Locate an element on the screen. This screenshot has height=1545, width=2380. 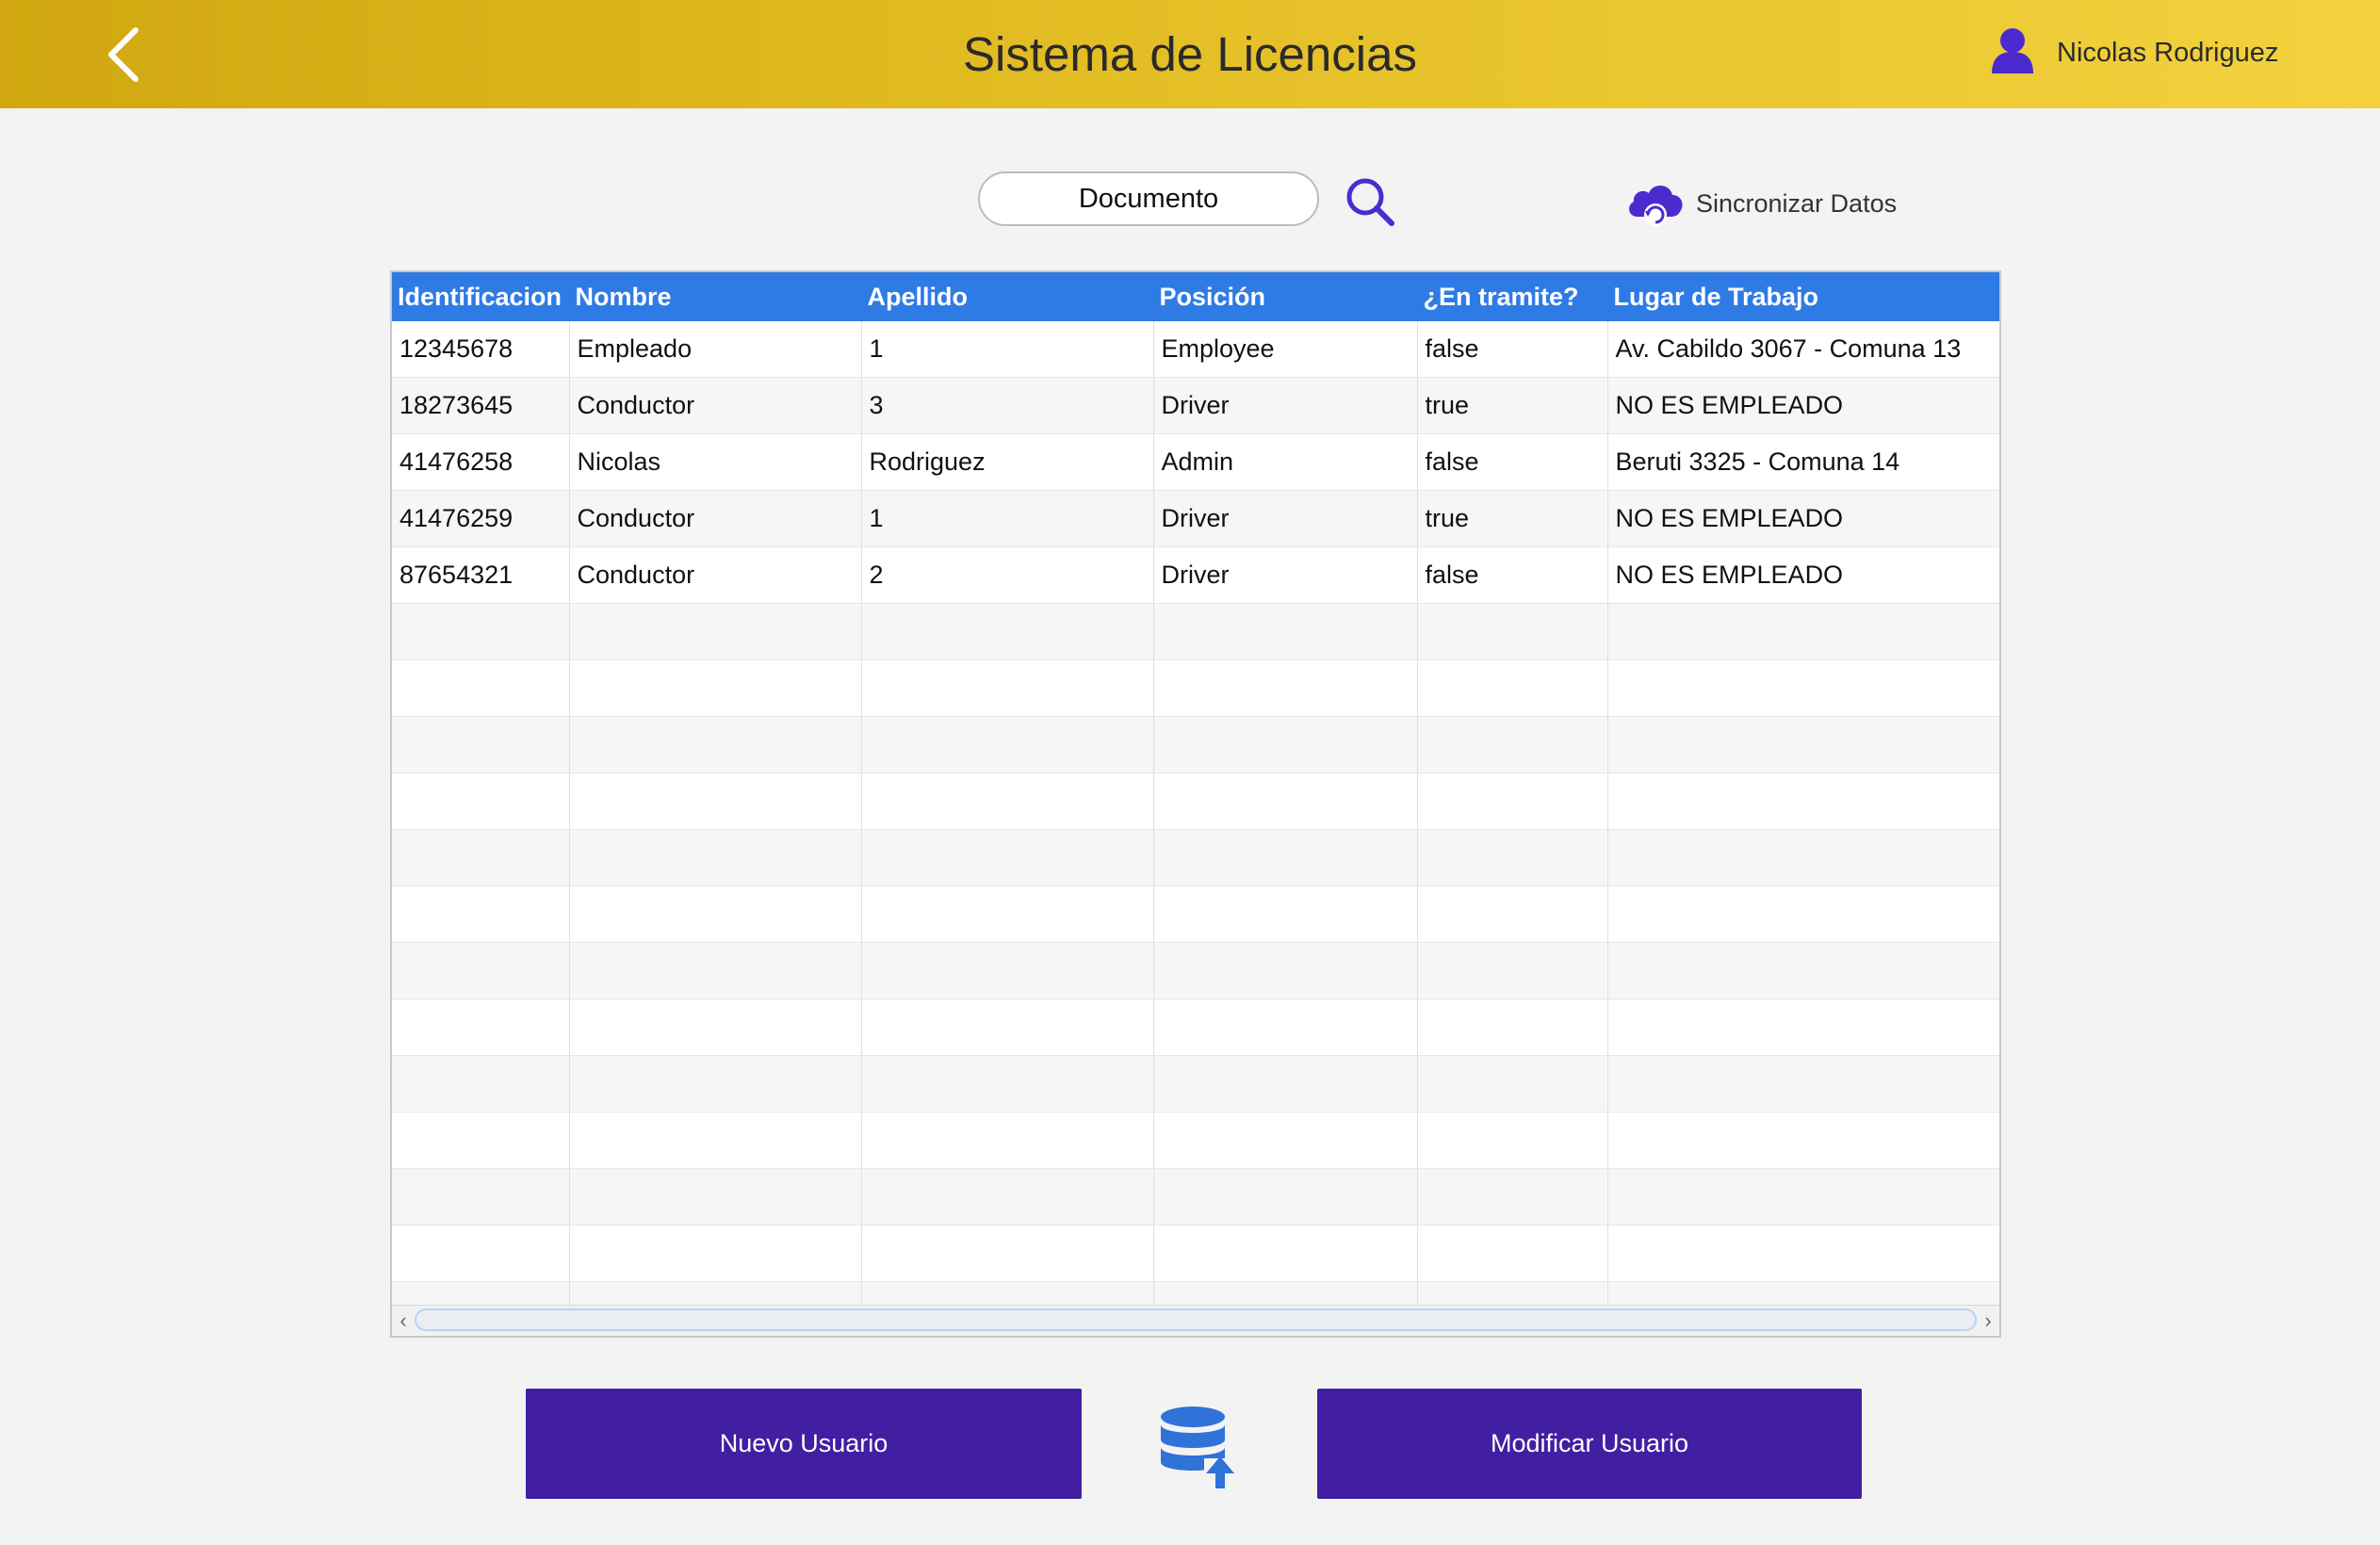
table-cell: true is located at coordinates (1512, 518).